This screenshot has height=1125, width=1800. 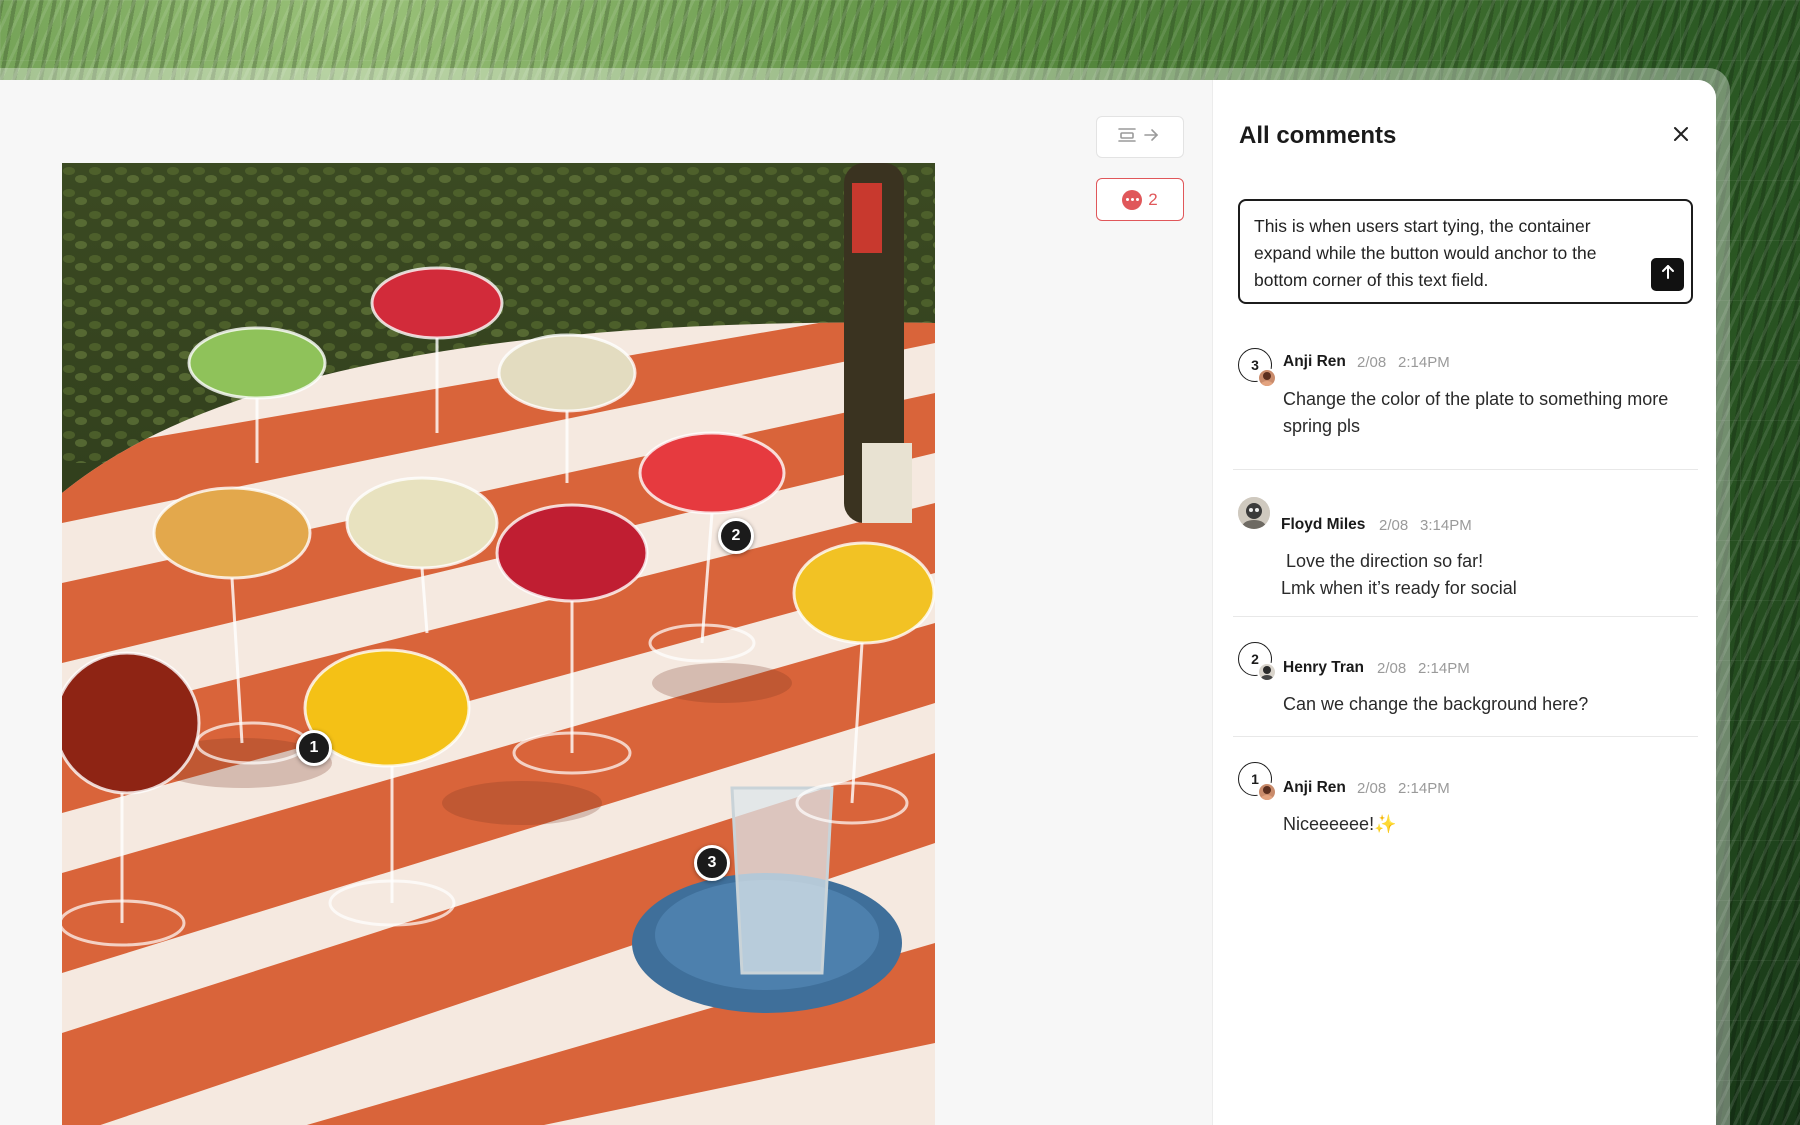 I want to click on arrow-up-icon, so click(x=1668, y=274).